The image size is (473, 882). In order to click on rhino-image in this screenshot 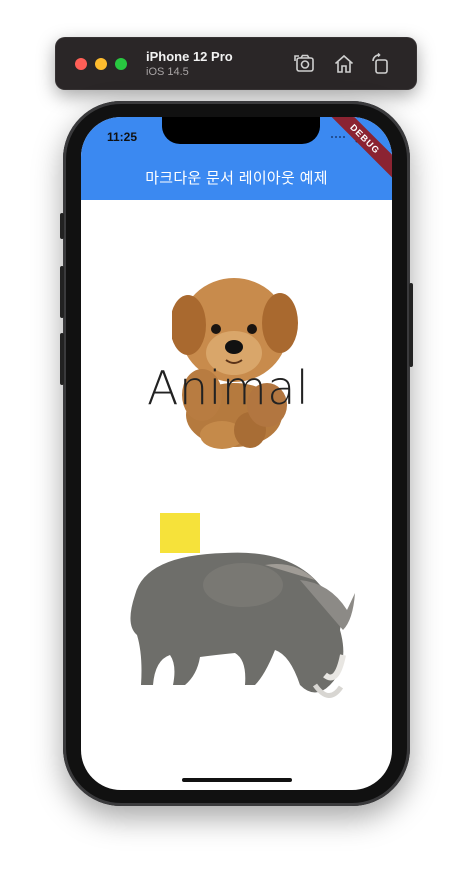, I will do `click(242, 625)`.